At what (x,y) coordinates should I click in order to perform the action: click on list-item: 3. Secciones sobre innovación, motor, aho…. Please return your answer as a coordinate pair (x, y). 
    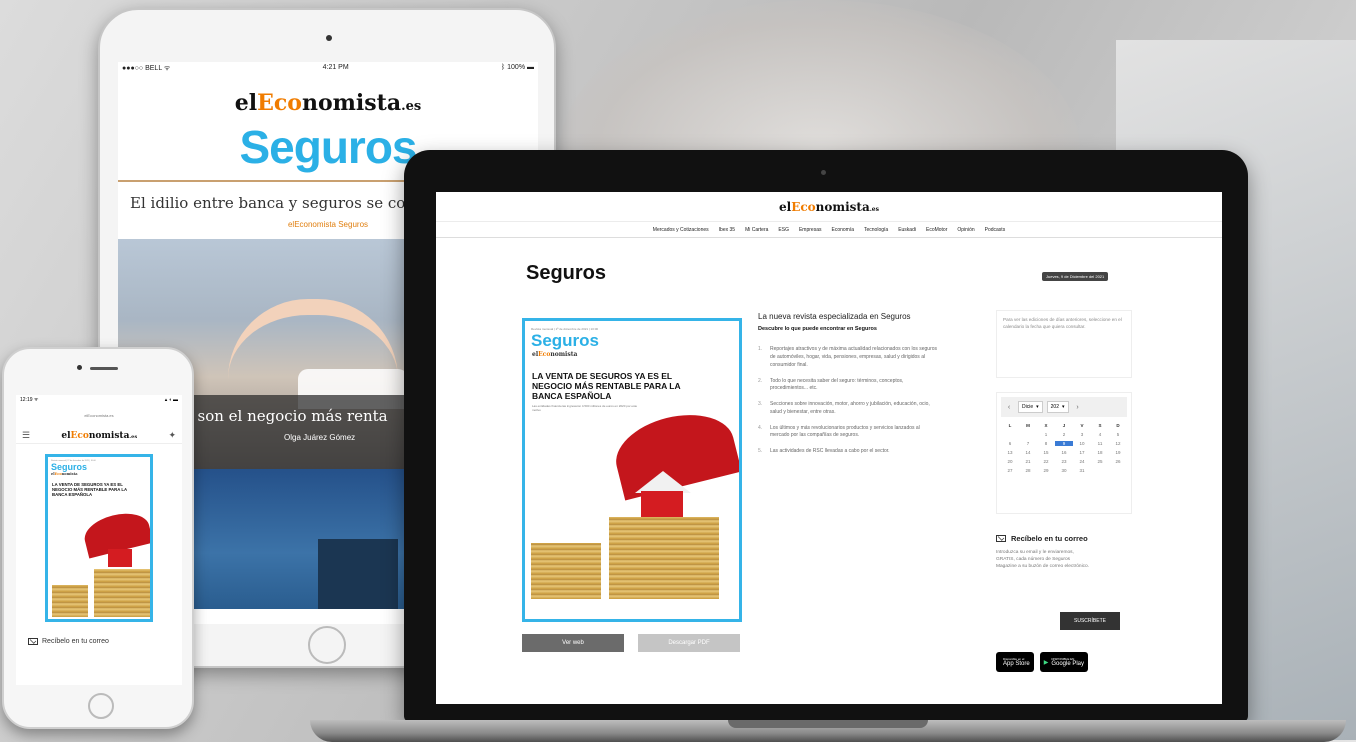
    Looking at the image, I should click on (844, 408).